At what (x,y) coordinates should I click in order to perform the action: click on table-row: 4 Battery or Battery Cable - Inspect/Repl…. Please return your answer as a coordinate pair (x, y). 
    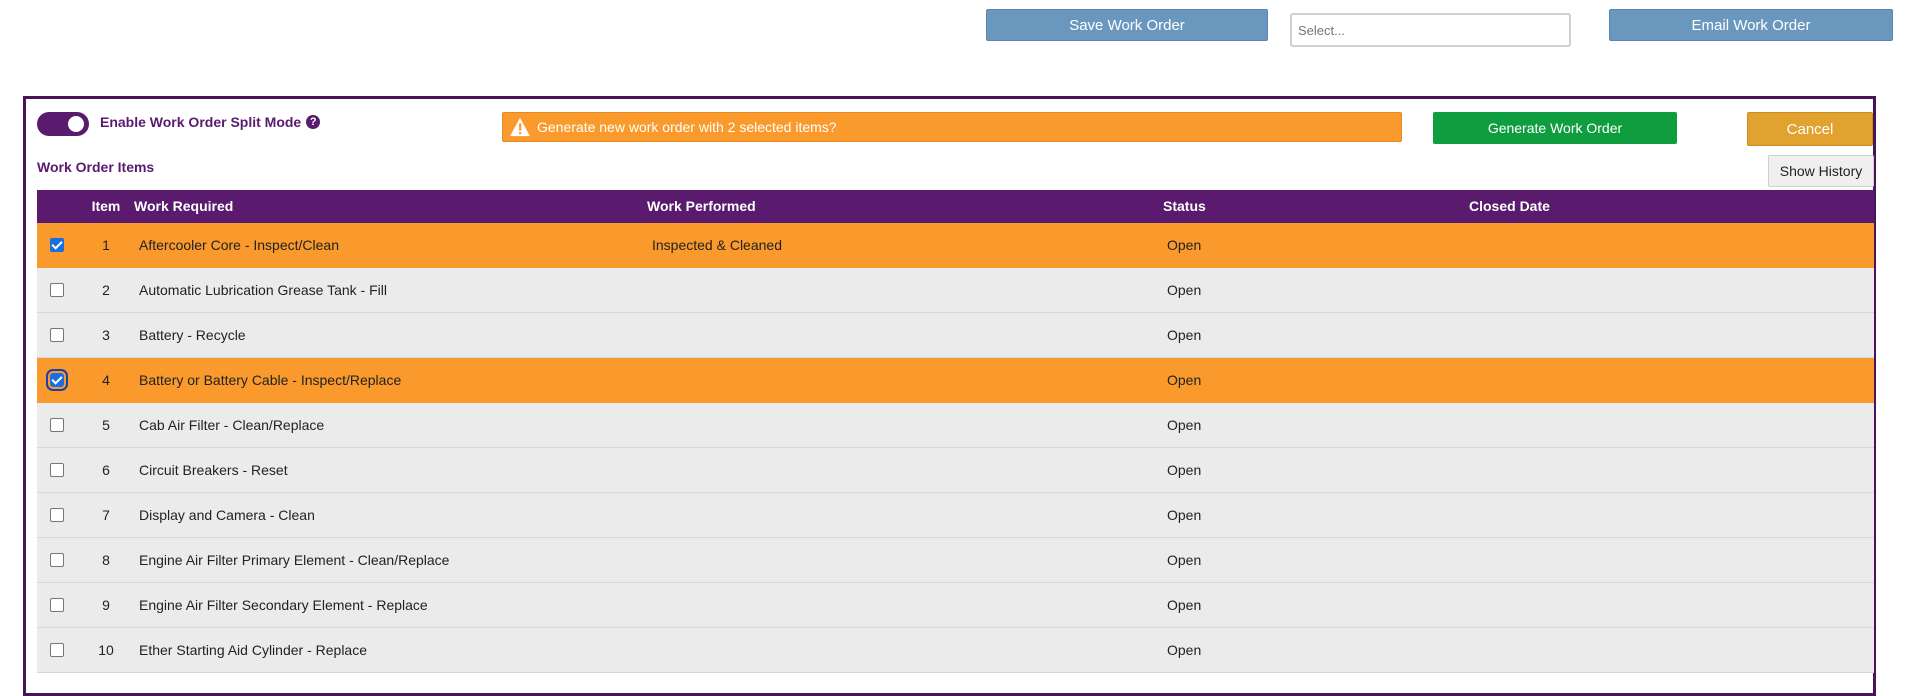
    Looking at the image, I should click on (955, 380).